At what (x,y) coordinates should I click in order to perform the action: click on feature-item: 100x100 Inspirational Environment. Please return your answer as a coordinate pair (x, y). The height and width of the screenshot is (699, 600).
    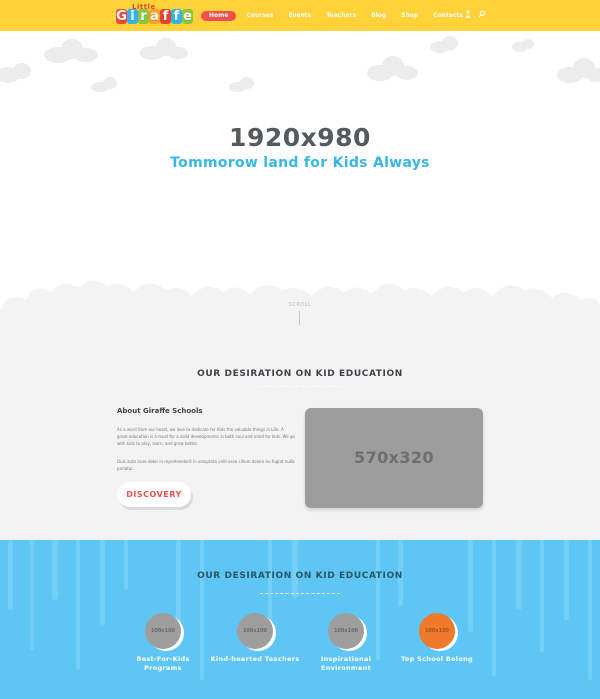
    Looking at the image, I should click on (346, 643).